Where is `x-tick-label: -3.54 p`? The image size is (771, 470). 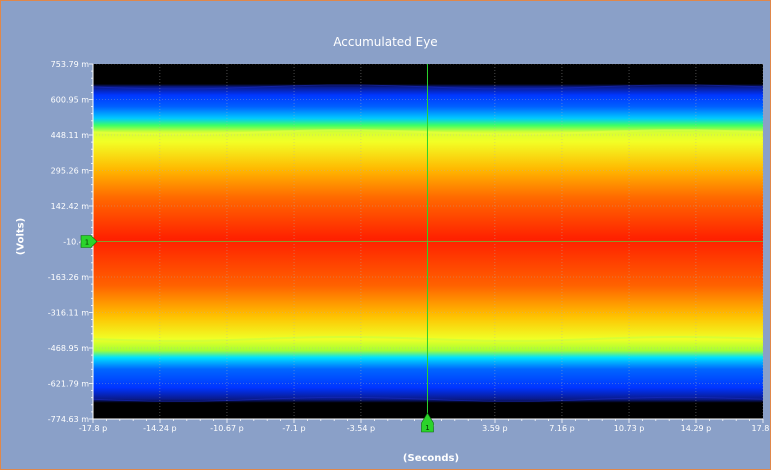 x-tick-label: -3.54 p is located at coordinates (361, 428).